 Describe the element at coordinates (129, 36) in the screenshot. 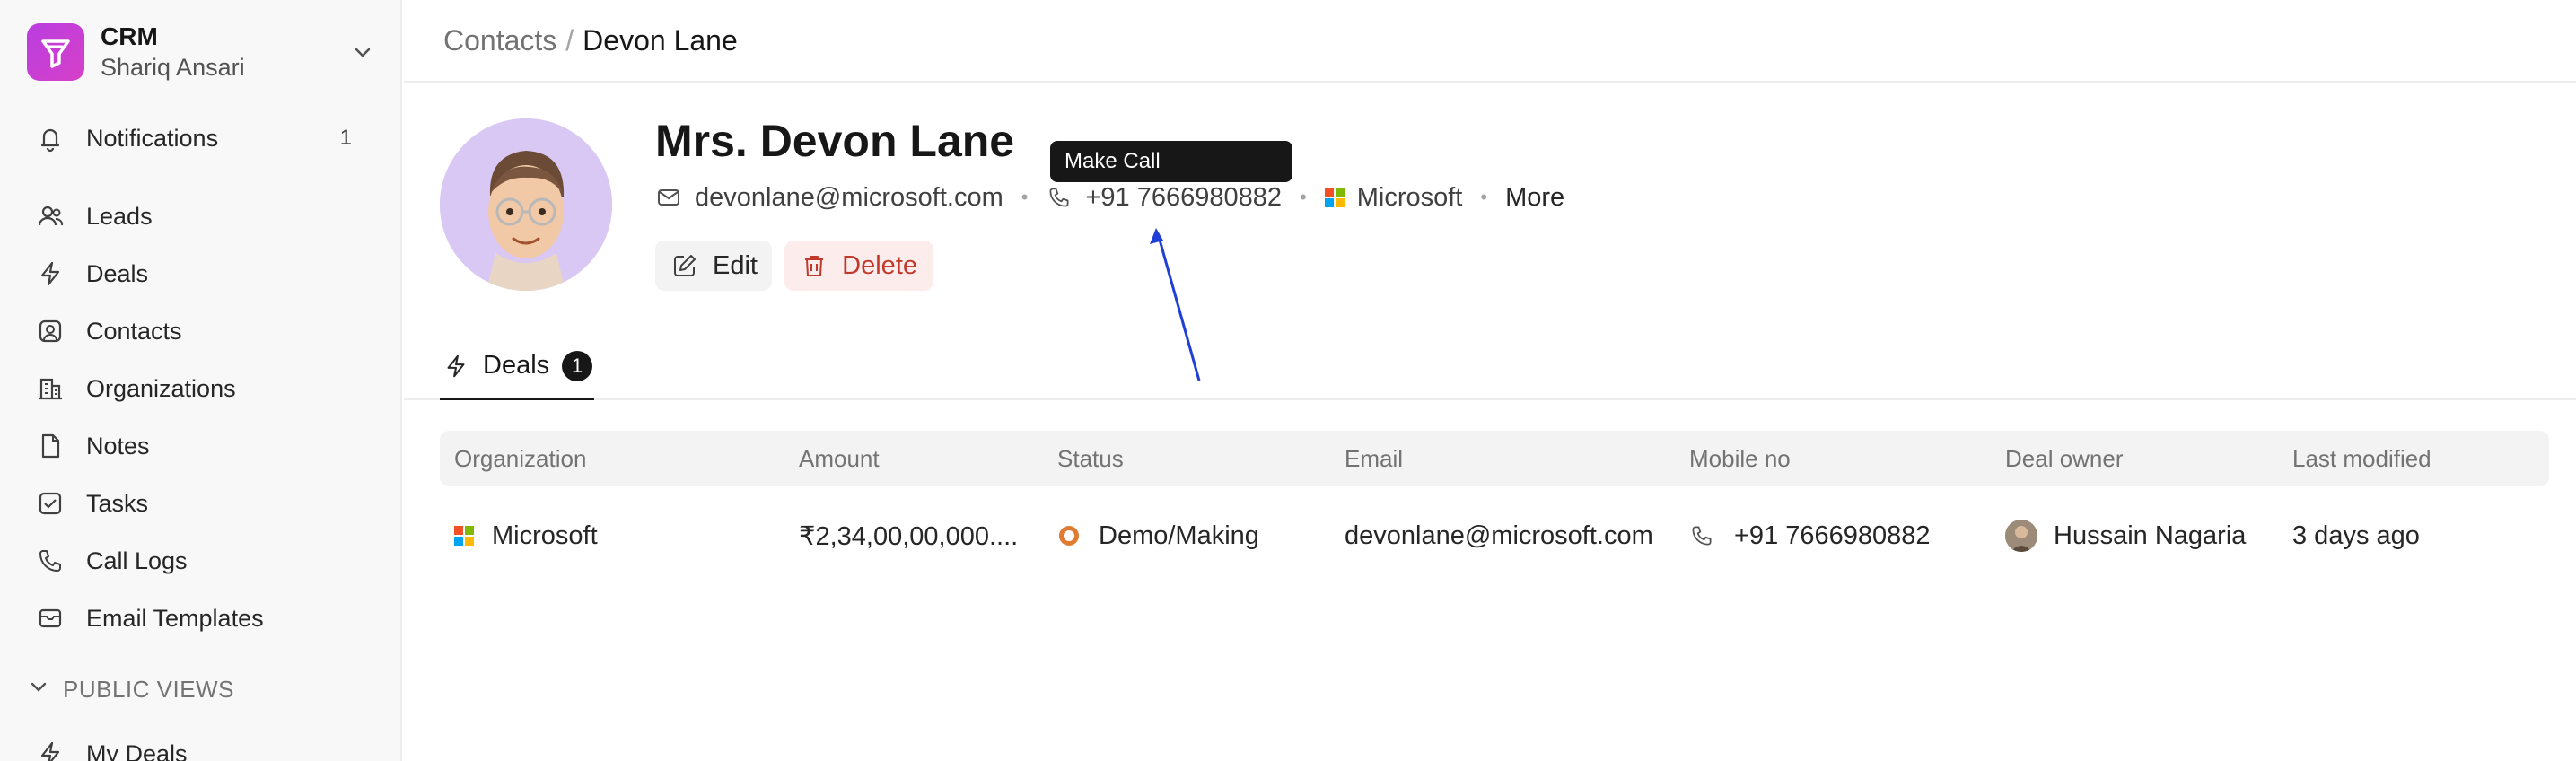

I see `app-name: CRM` at that location.